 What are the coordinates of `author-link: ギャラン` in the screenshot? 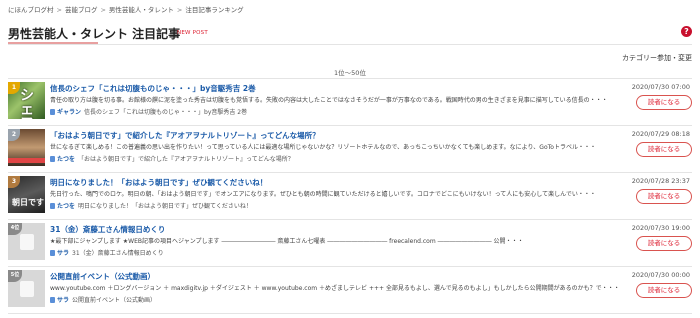 It's located at (69, 112).